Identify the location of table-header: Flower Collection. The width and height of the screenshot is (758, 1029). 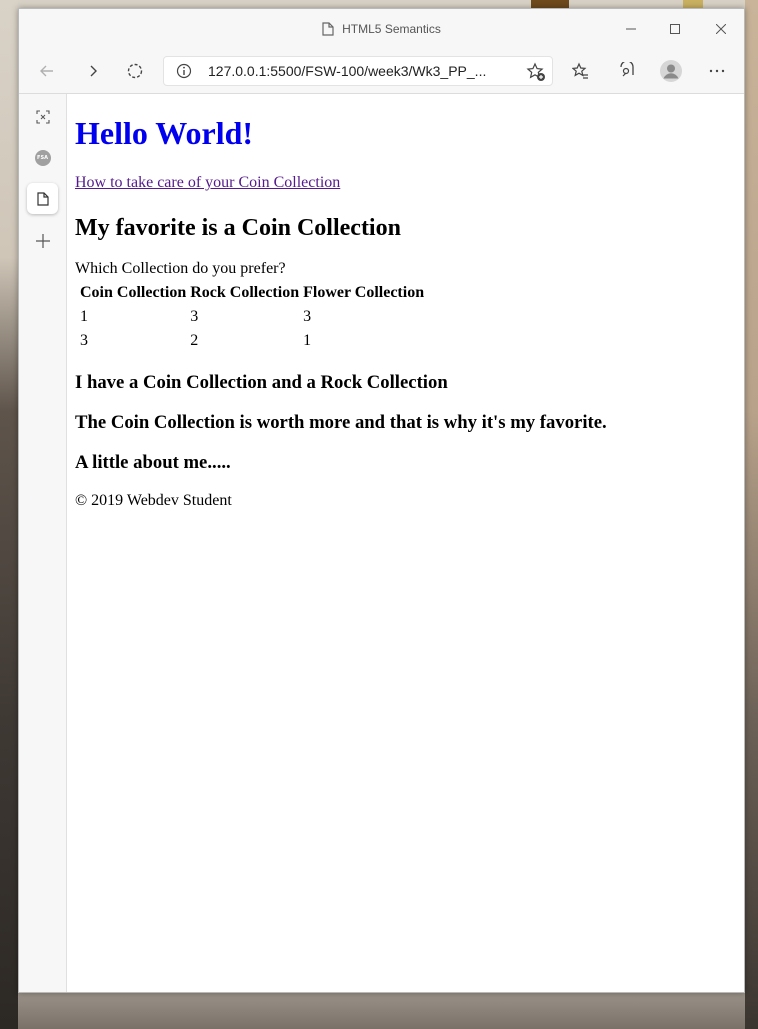
(364, 292).